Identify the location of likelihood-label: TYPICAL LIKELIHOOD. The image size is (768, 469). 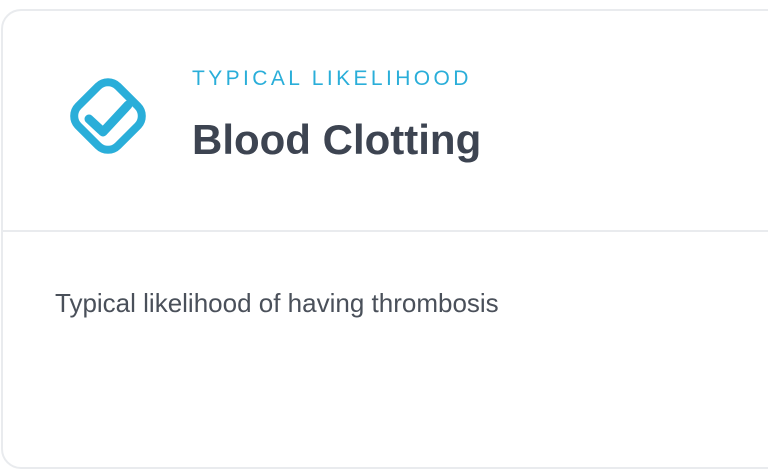
(332, 78).